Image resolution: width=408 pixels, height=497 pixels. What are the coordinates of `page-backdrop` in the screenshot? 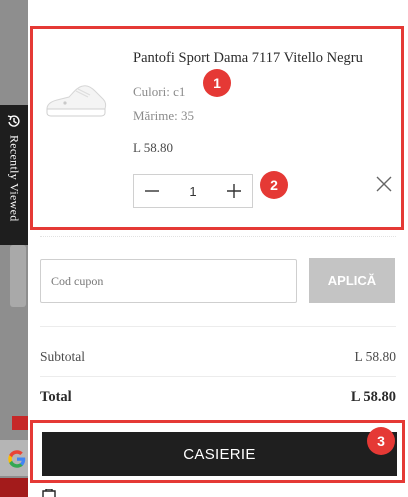 It's located at (14, 248).